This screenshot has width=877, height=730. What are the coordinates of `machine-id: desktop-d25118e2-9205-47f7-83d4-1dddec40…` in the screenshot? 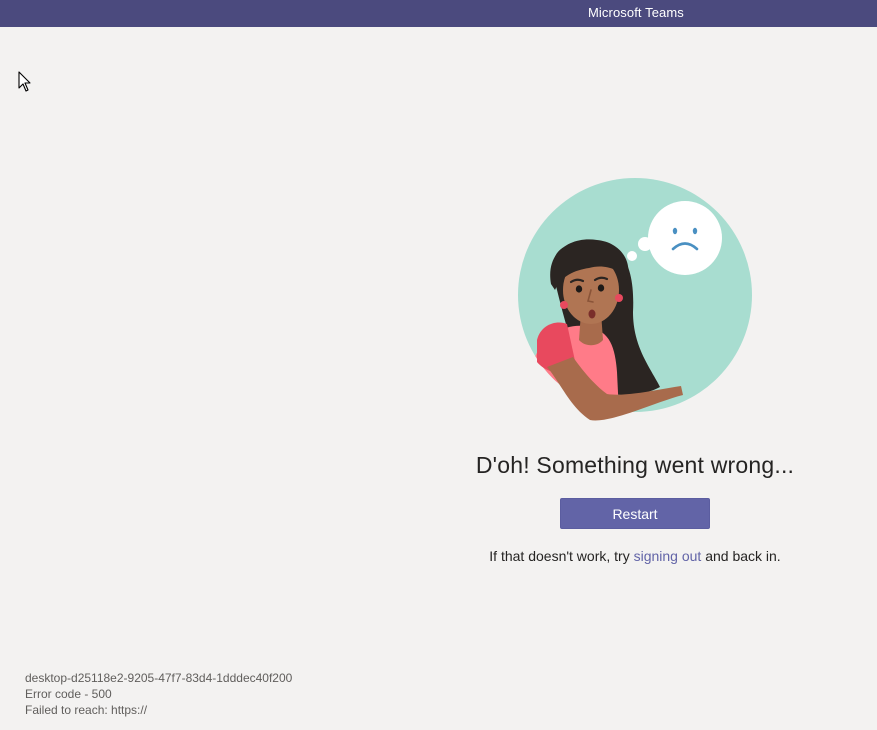 It's located at (159, 678).